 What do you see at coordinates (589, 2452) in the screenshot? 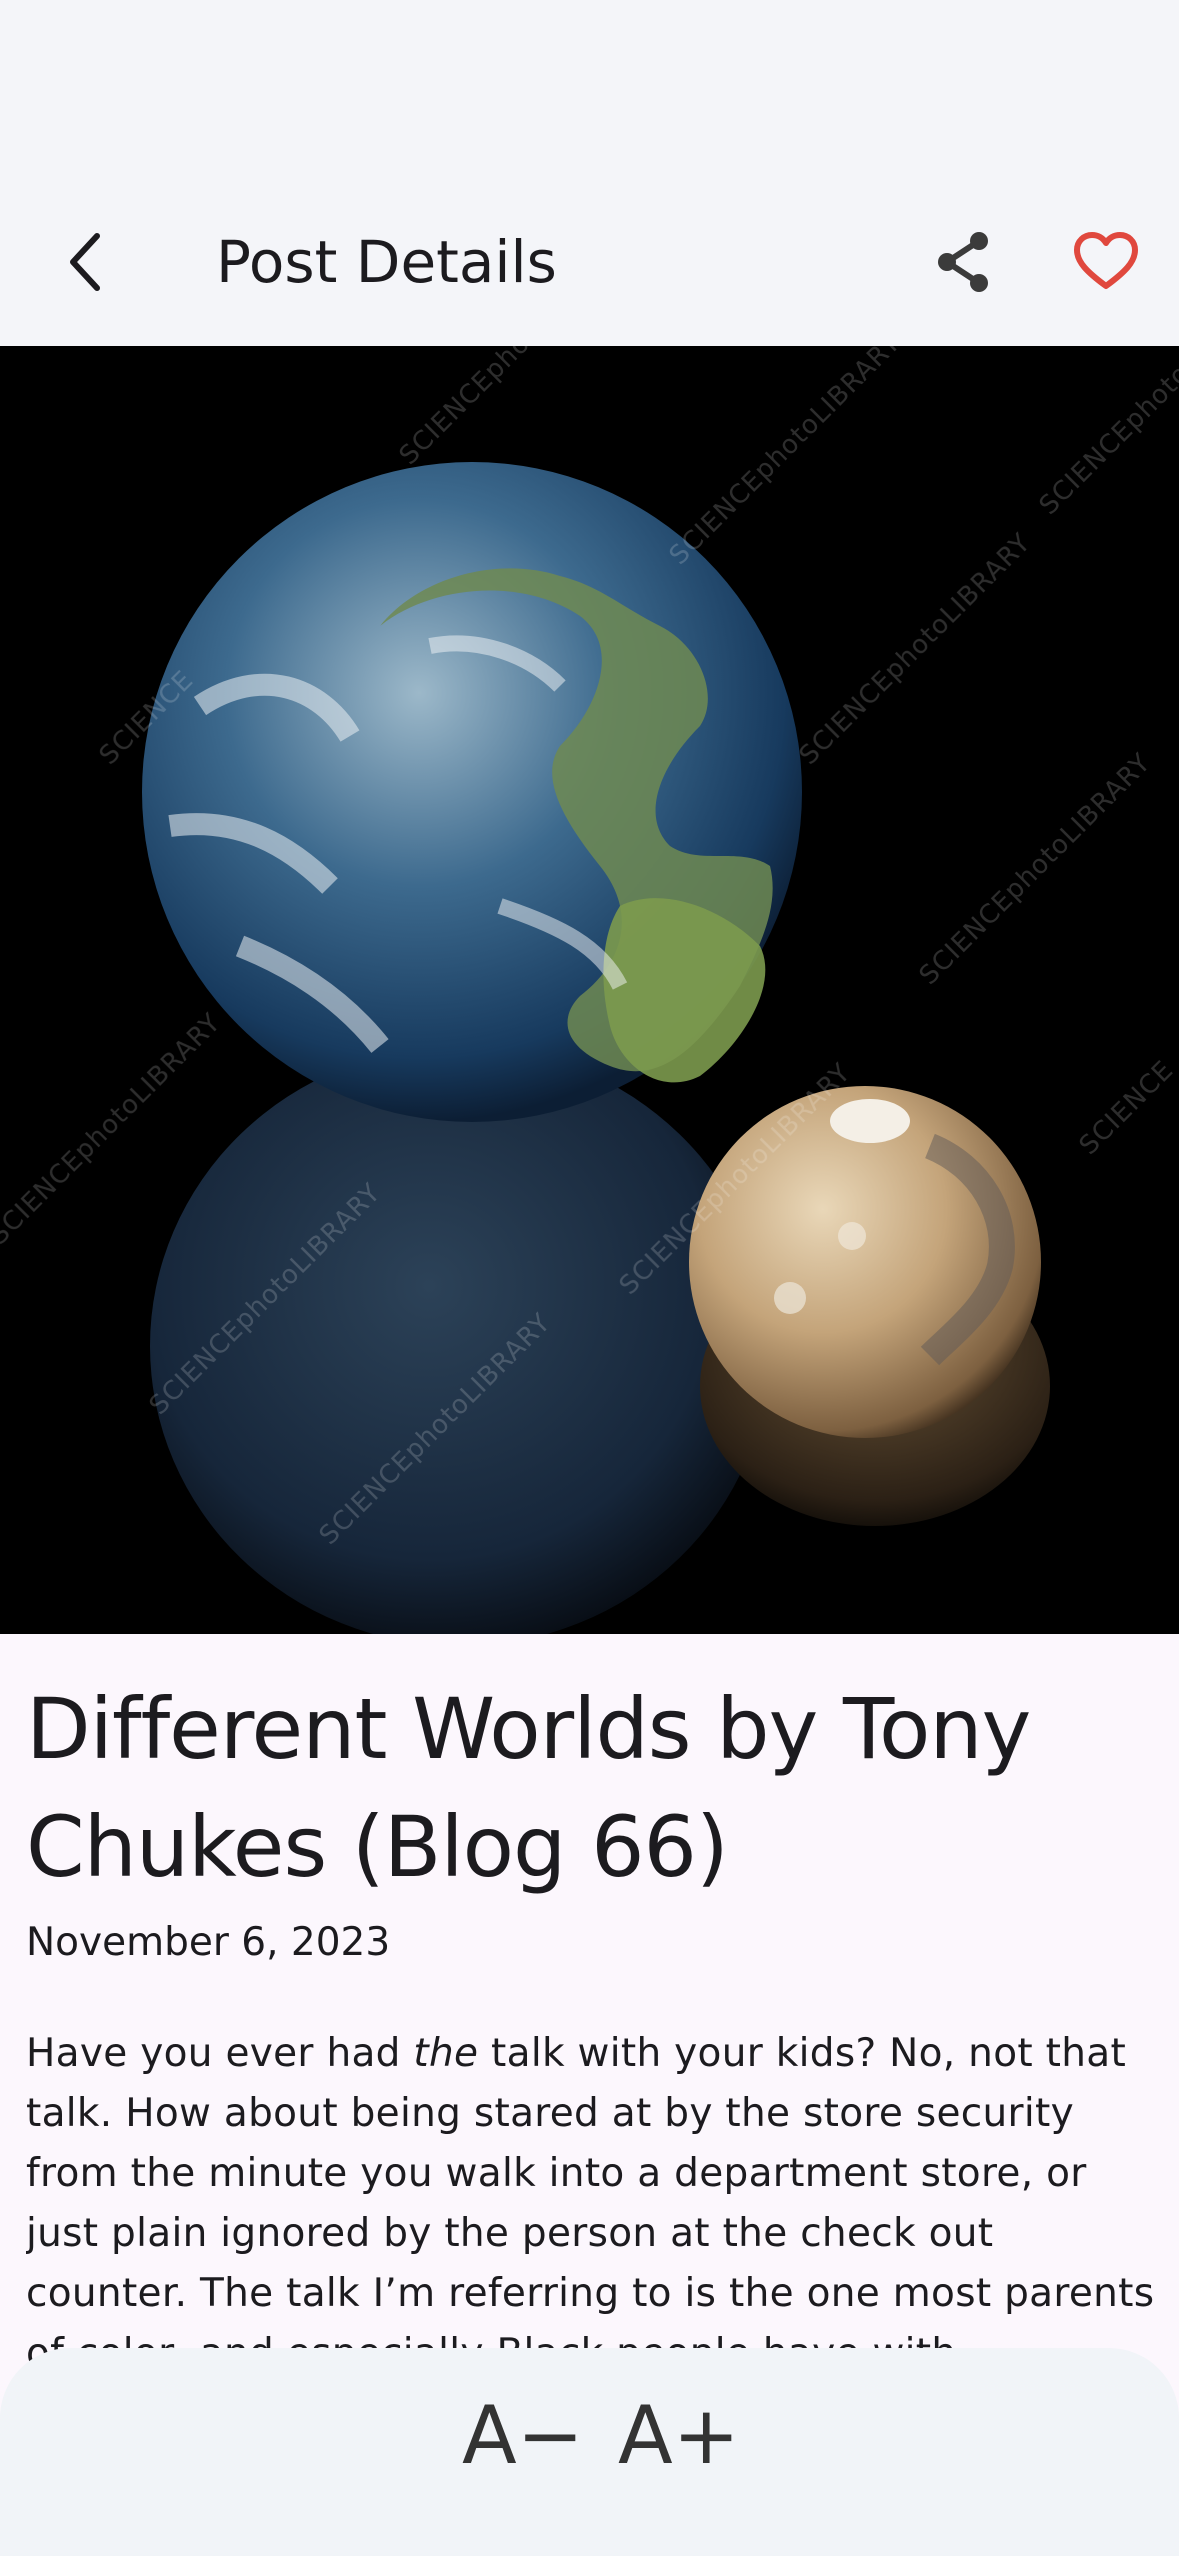
I see `font-size-controls: A− A+` at bounding box center [589, 2452].